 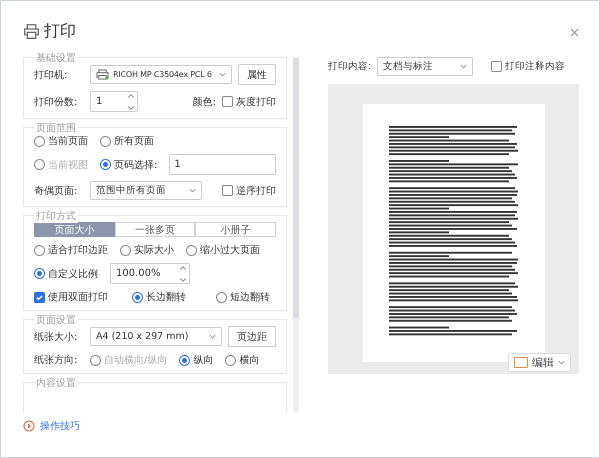 What do you see at coordinates (29, 426) in the screenshot?
I see `play-icon` at bounding box center [29, 426].